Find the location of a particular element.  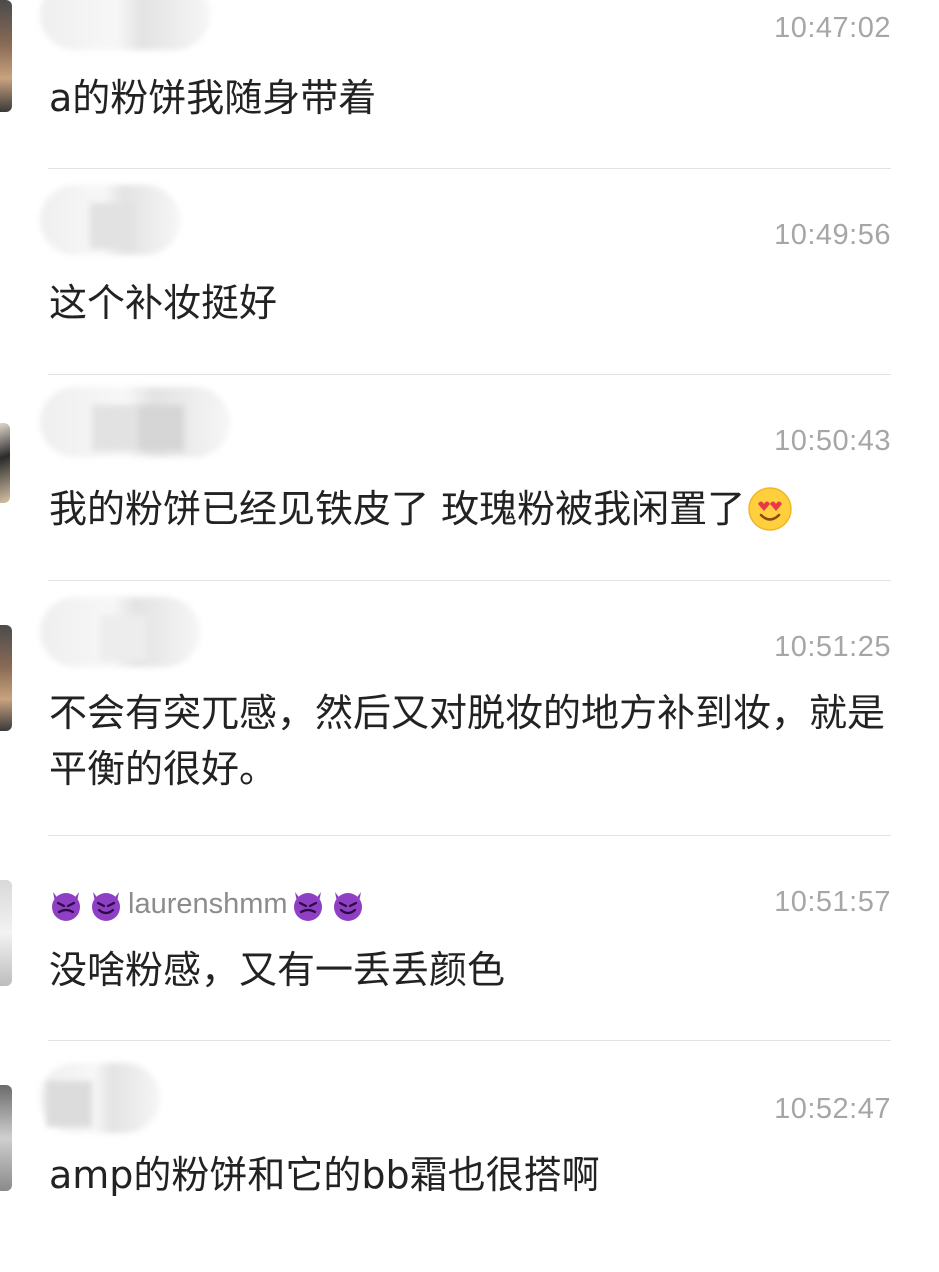

username-row: laurenshmm is located at coordinates (209, 904).